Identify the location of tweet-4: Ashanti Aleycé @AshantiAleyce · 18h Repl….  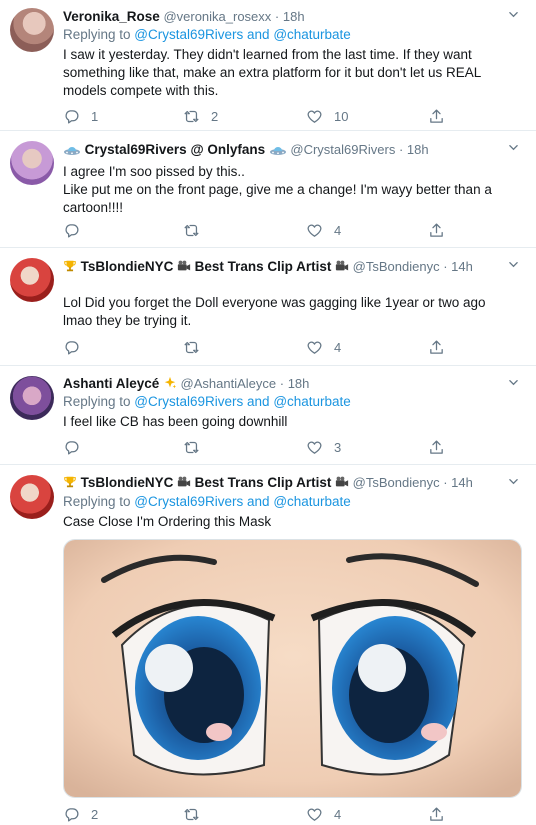
(268, 415).